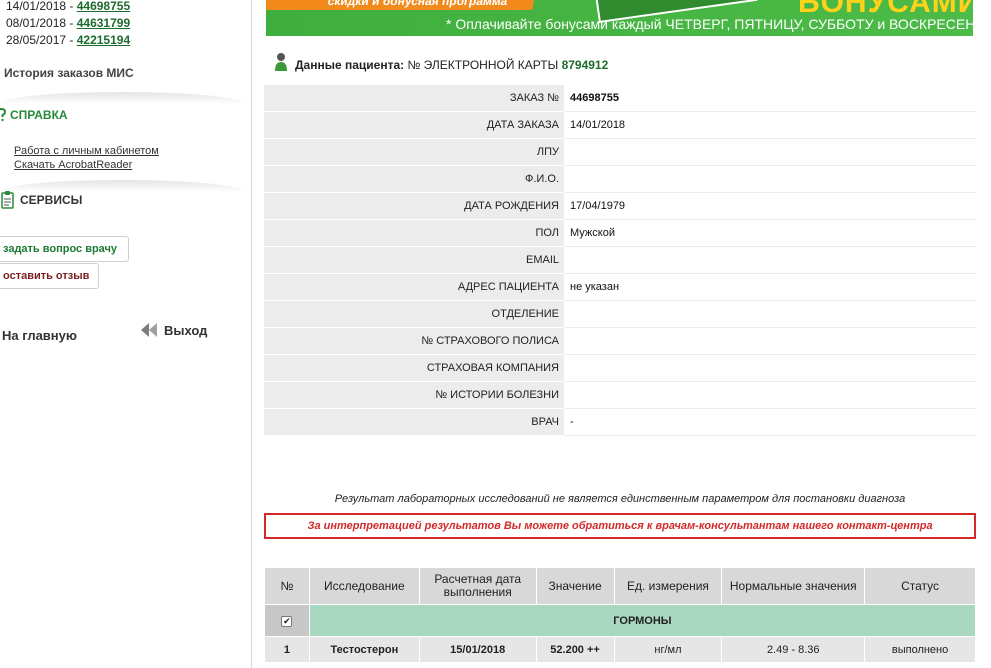 This screenshot has height=668, width=991. Describe the element at coordinates (575, 649) in the screenshot. I see `test-value: 52.200 ++` at that location.